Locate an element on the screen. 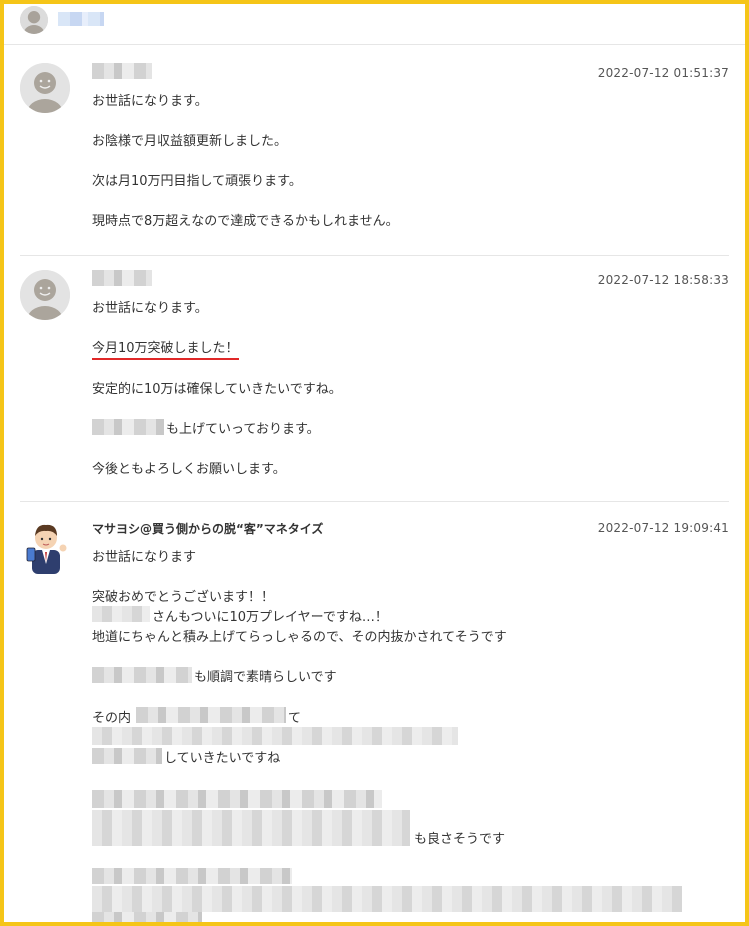  comment-text: さんもついに10万プレイヤーですね…！ is located at coordinates (270, 617).